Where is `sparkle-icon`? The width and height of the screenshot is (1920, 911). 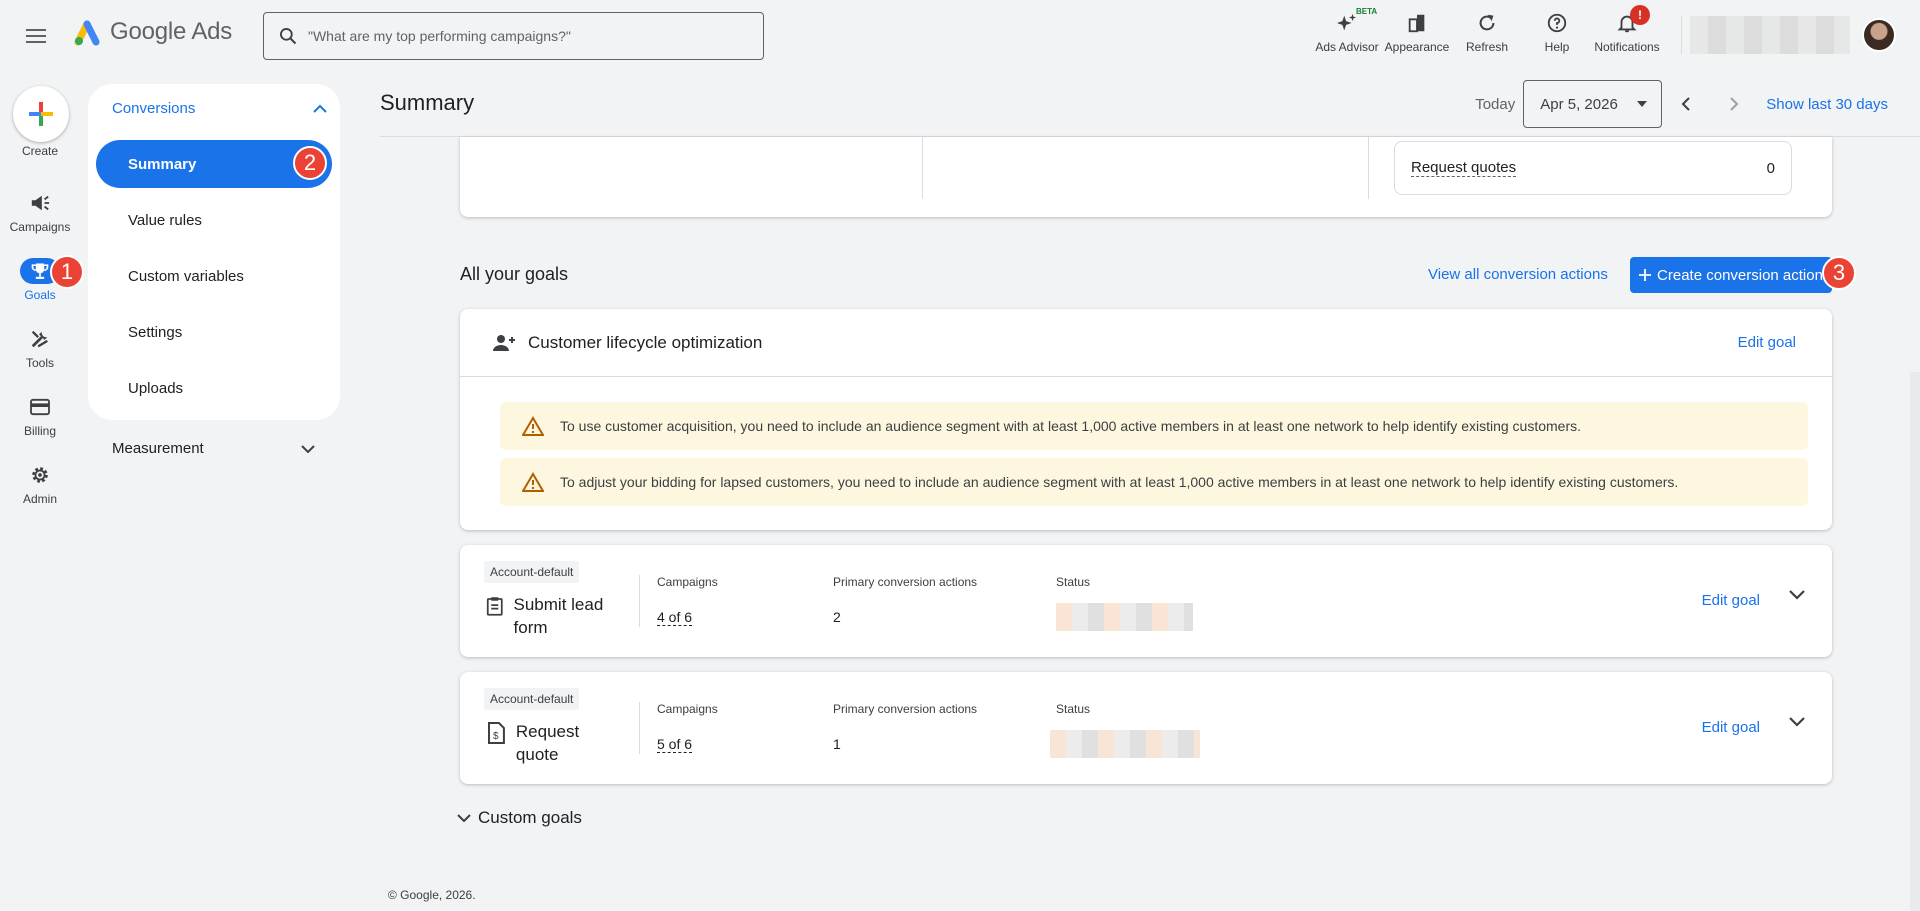 sparkle-icon is located at coordinates (1346, 22).